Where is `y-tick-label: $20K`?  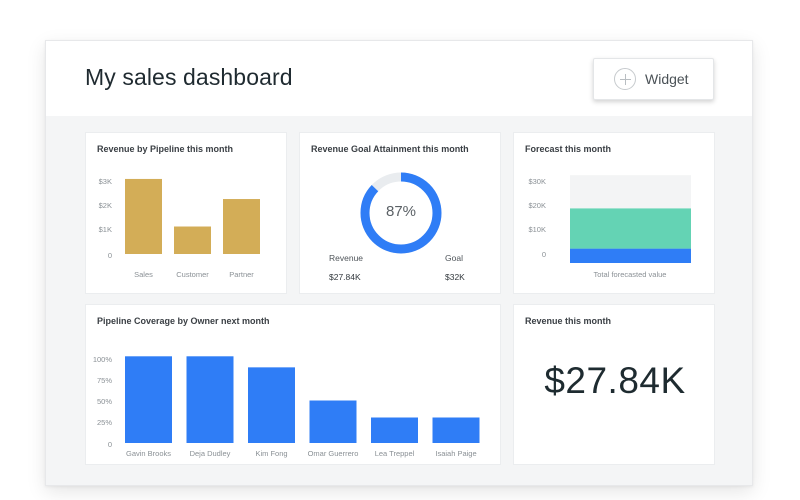
y-tick-label: $20K is located at coordinates (537, 205).